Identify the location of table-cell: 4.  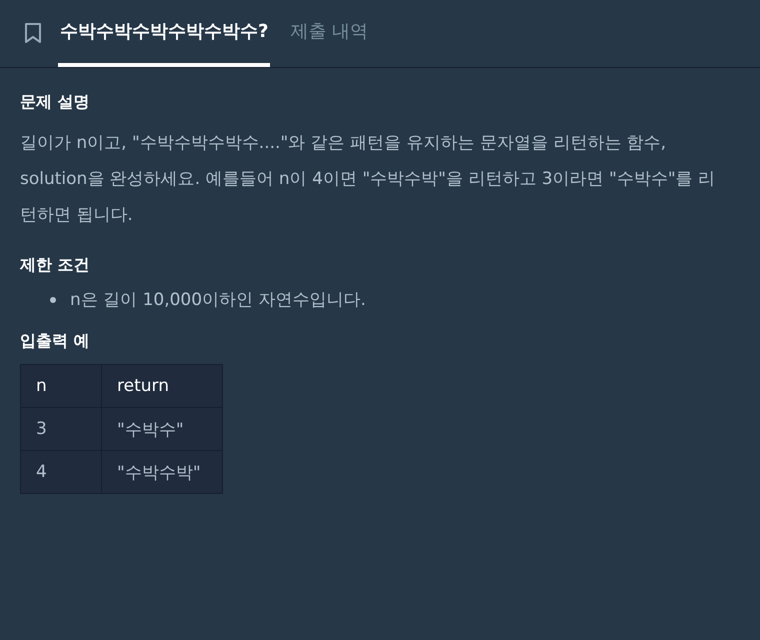
(61, 472).